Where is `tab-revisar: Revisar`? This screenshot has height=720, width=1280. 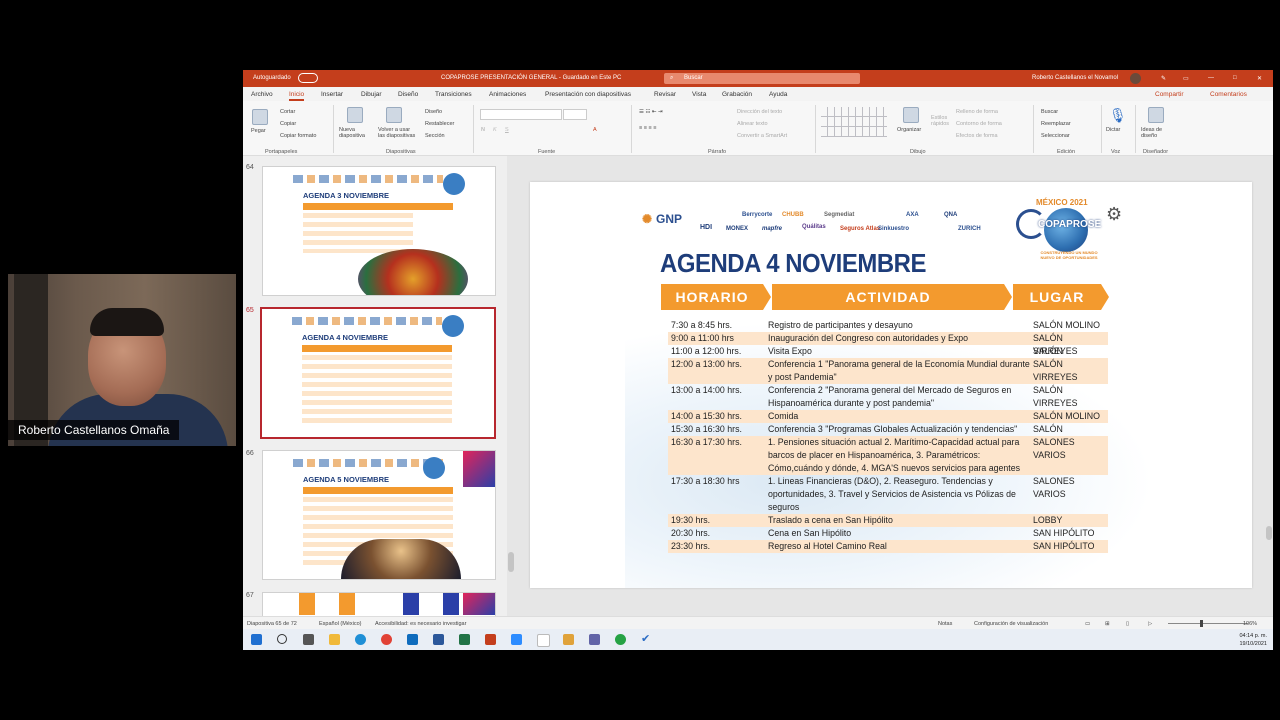
tab-revisar: Revisar is located at coordinates (665, 94).